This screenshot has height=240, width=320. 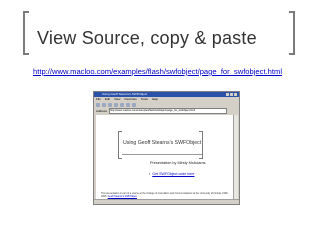 I want to click on slide-title: View Source, copy & paste, so click(x=147, y=38).